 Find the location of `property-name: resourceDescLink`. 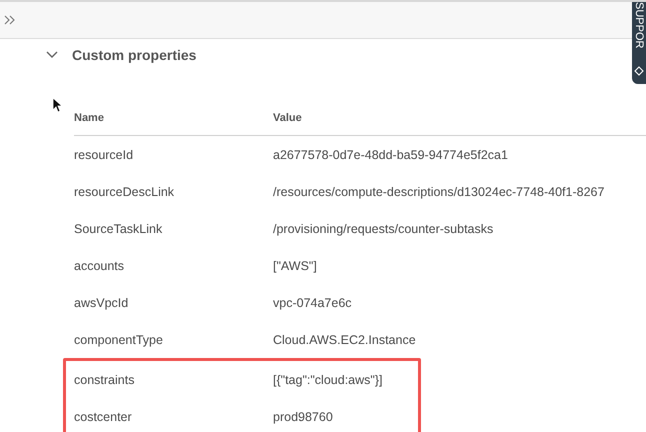

property-name: resourceDescLink is located at coordinates (125, 191).